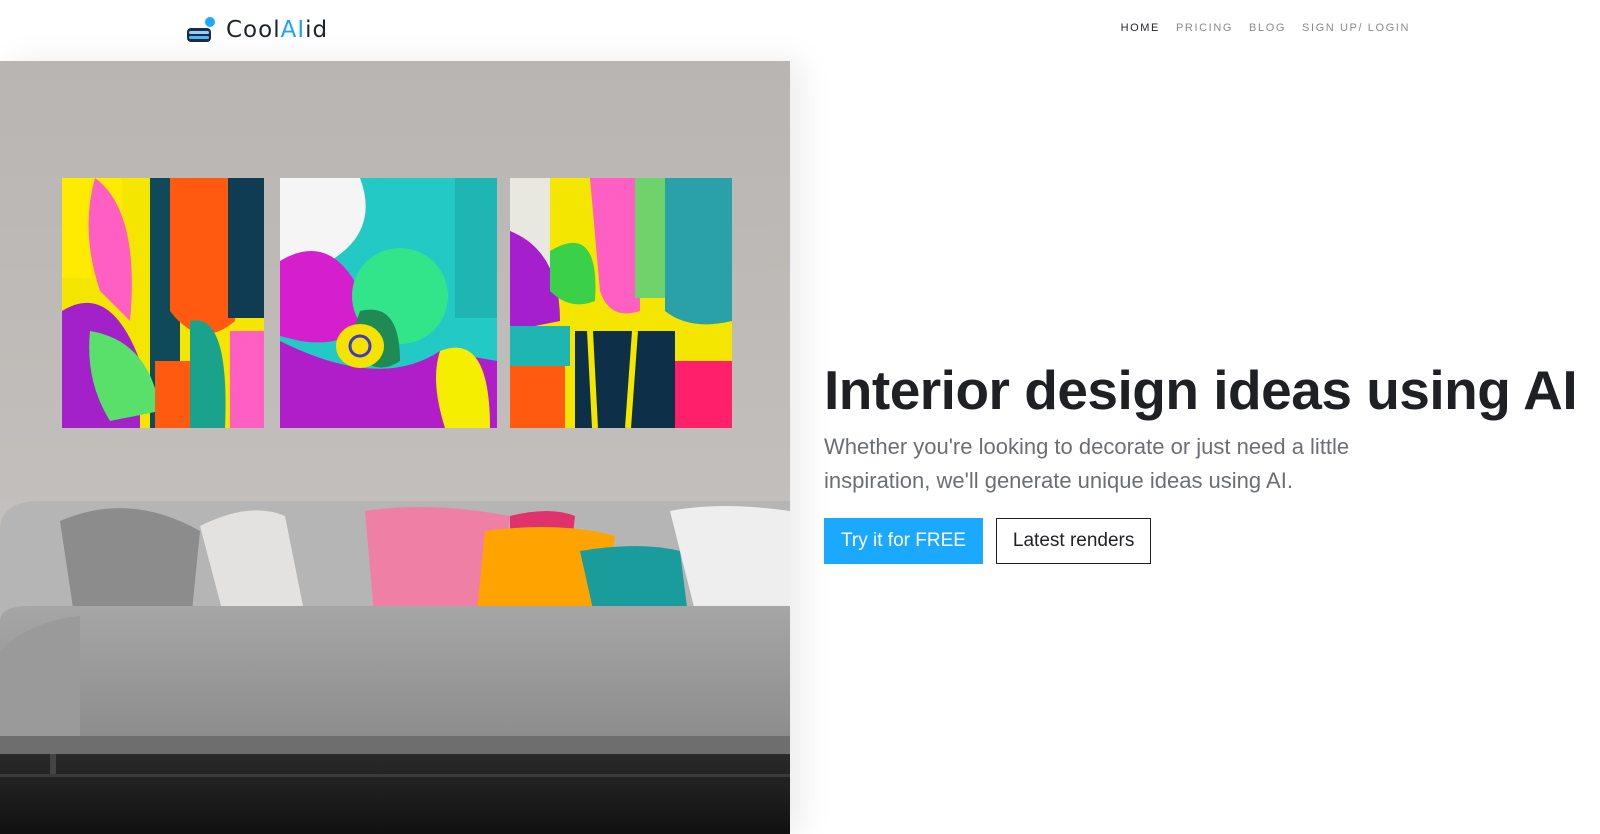 Image resolution: width=1600 pixels, height=834 pixels. Describe the element at coordinates (388, 303) in the screenshot. I see `painting-center` at that location.